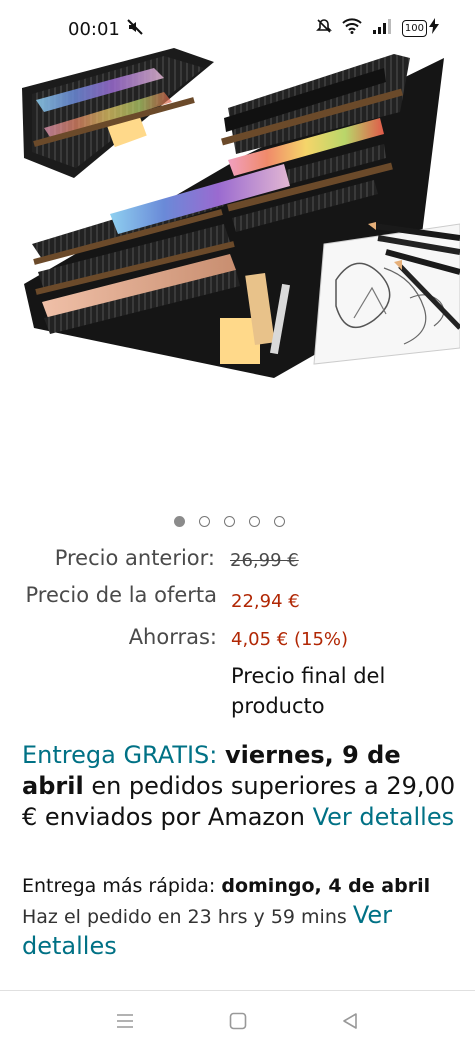 The image size is (475, 1056). I want to click on savings-label: Ahorras:, so click(172, 637).